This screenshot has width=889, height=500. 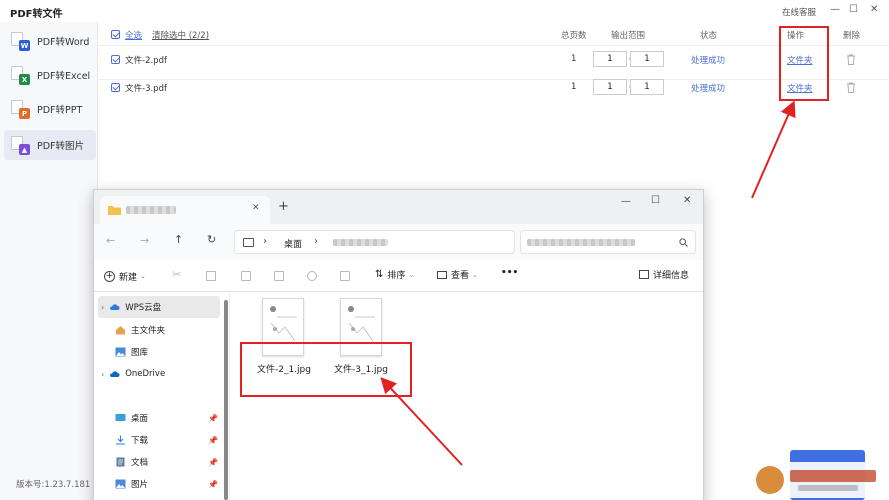 What do you see at coordinates (421, 421) in the screenshot?
I see `arrow-to-files` at bounding box center [421, 421].